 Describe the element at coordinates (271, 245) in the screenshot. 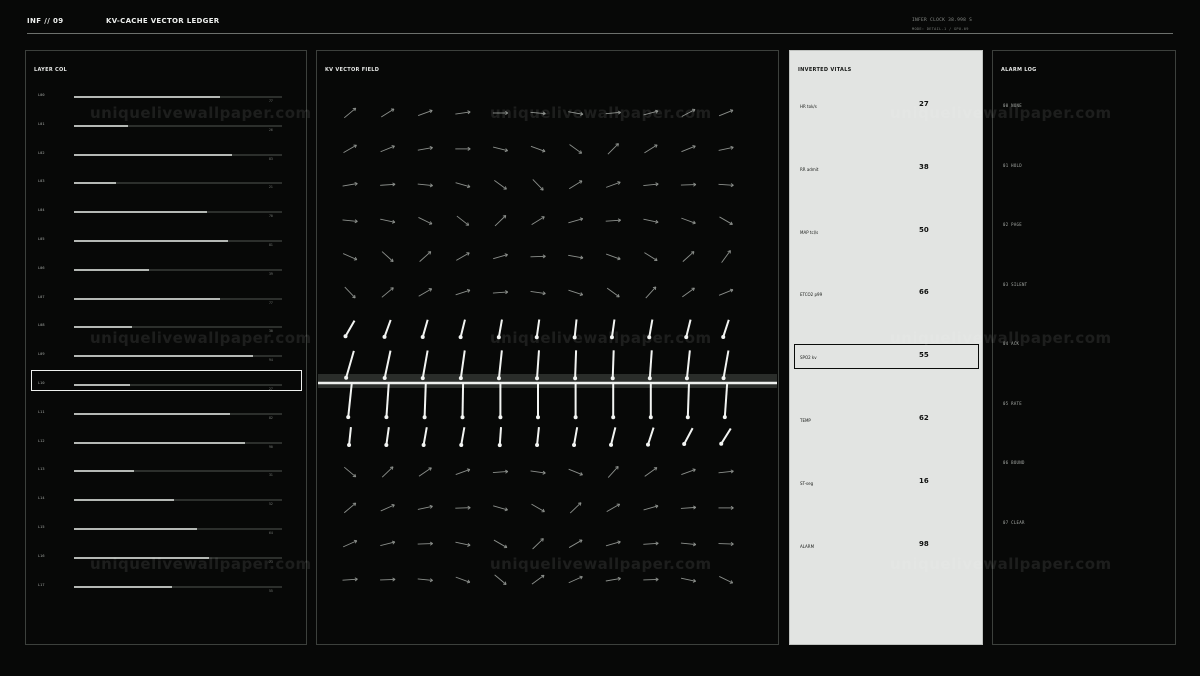

I see `layer-value: 81` at that location.